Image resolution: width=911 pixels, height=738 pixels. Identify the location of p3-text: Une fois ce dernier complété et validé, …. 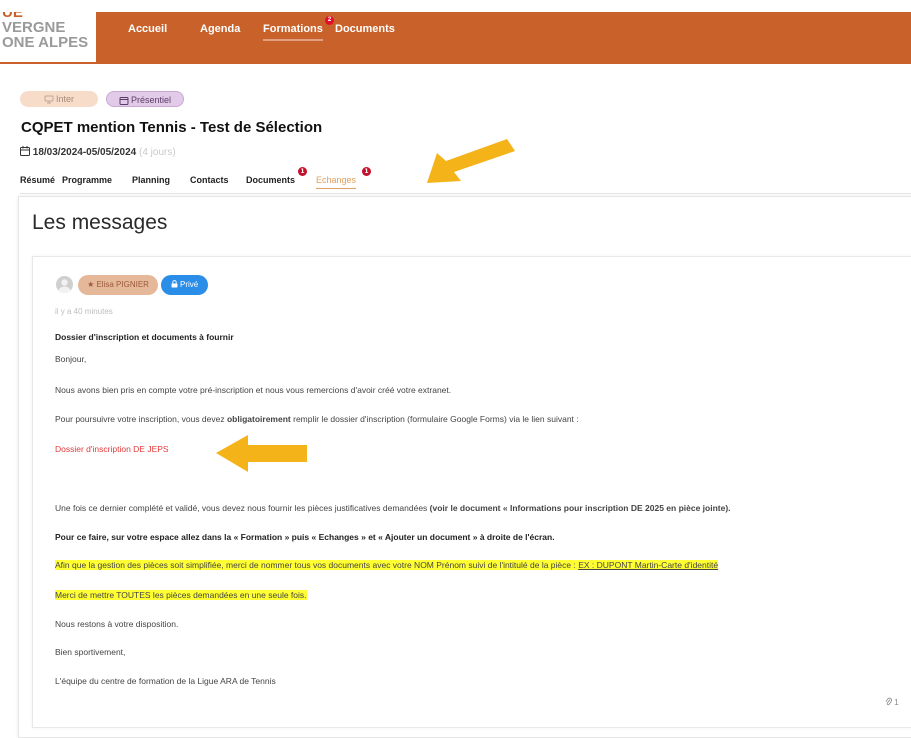
(242, 508).